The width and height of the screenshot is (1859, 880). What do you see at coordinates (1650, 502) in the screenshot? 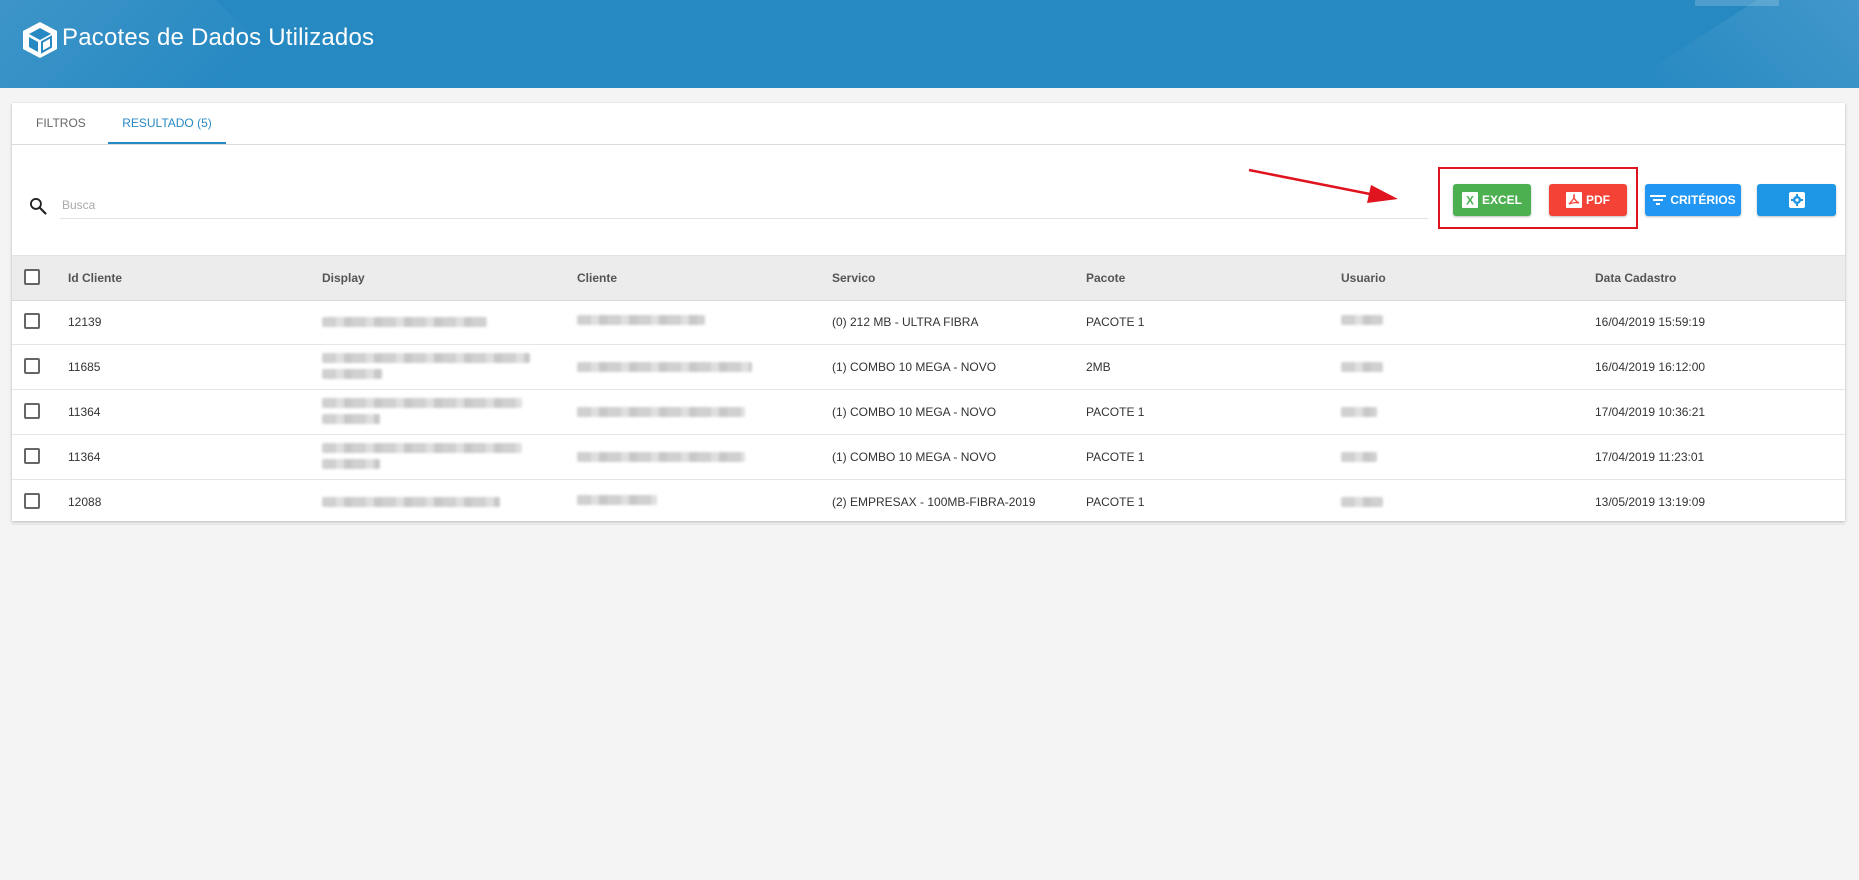
I see `cell-data-cadastro: 13/05/2019 13:19:09` at bounding box center [1650, 502].